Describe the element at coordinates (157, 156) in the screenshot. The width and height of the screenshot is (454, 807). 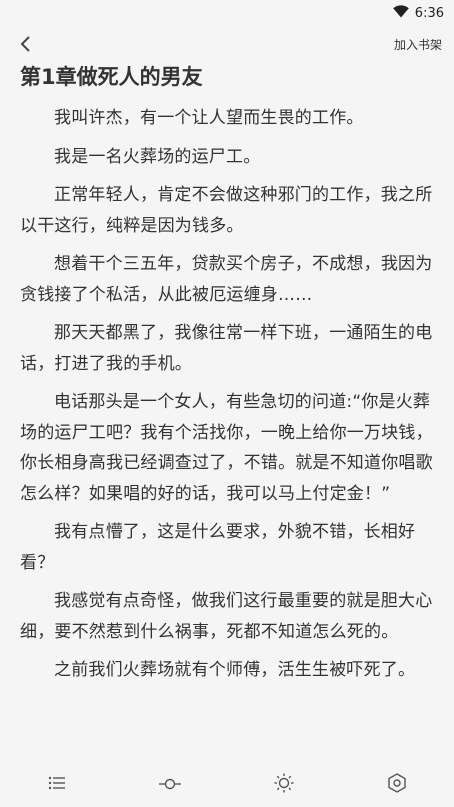
I see `paragraph: 我是一名火葬场的运尸工。` at that location.